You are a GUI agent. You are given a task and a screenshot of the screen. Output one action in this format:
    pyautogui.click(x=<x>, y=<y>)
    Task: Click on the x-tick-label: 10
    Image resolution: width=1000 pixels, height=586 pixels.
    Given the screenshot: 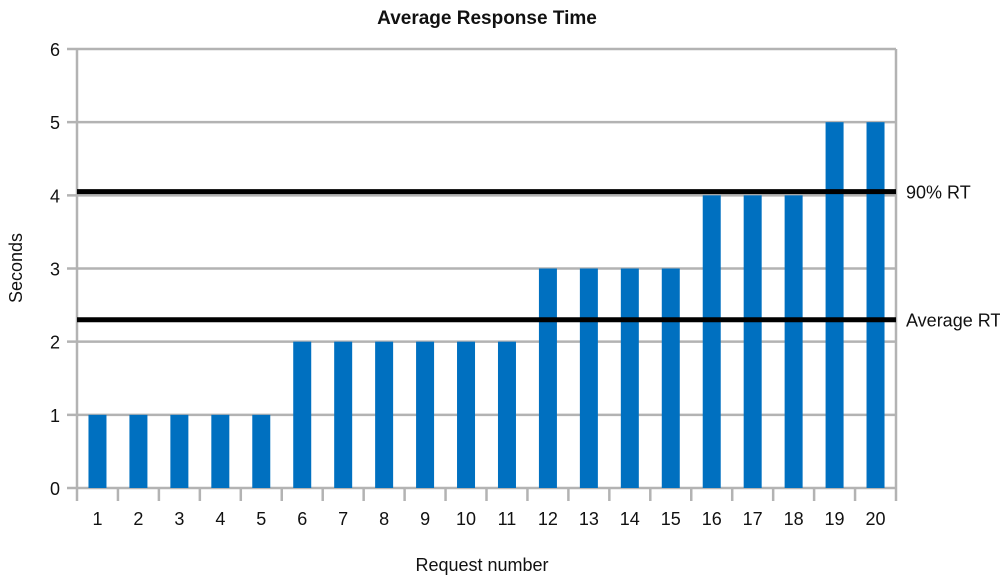 What is the action you would take?
    pyautogui.click(x=466, y=519)
    